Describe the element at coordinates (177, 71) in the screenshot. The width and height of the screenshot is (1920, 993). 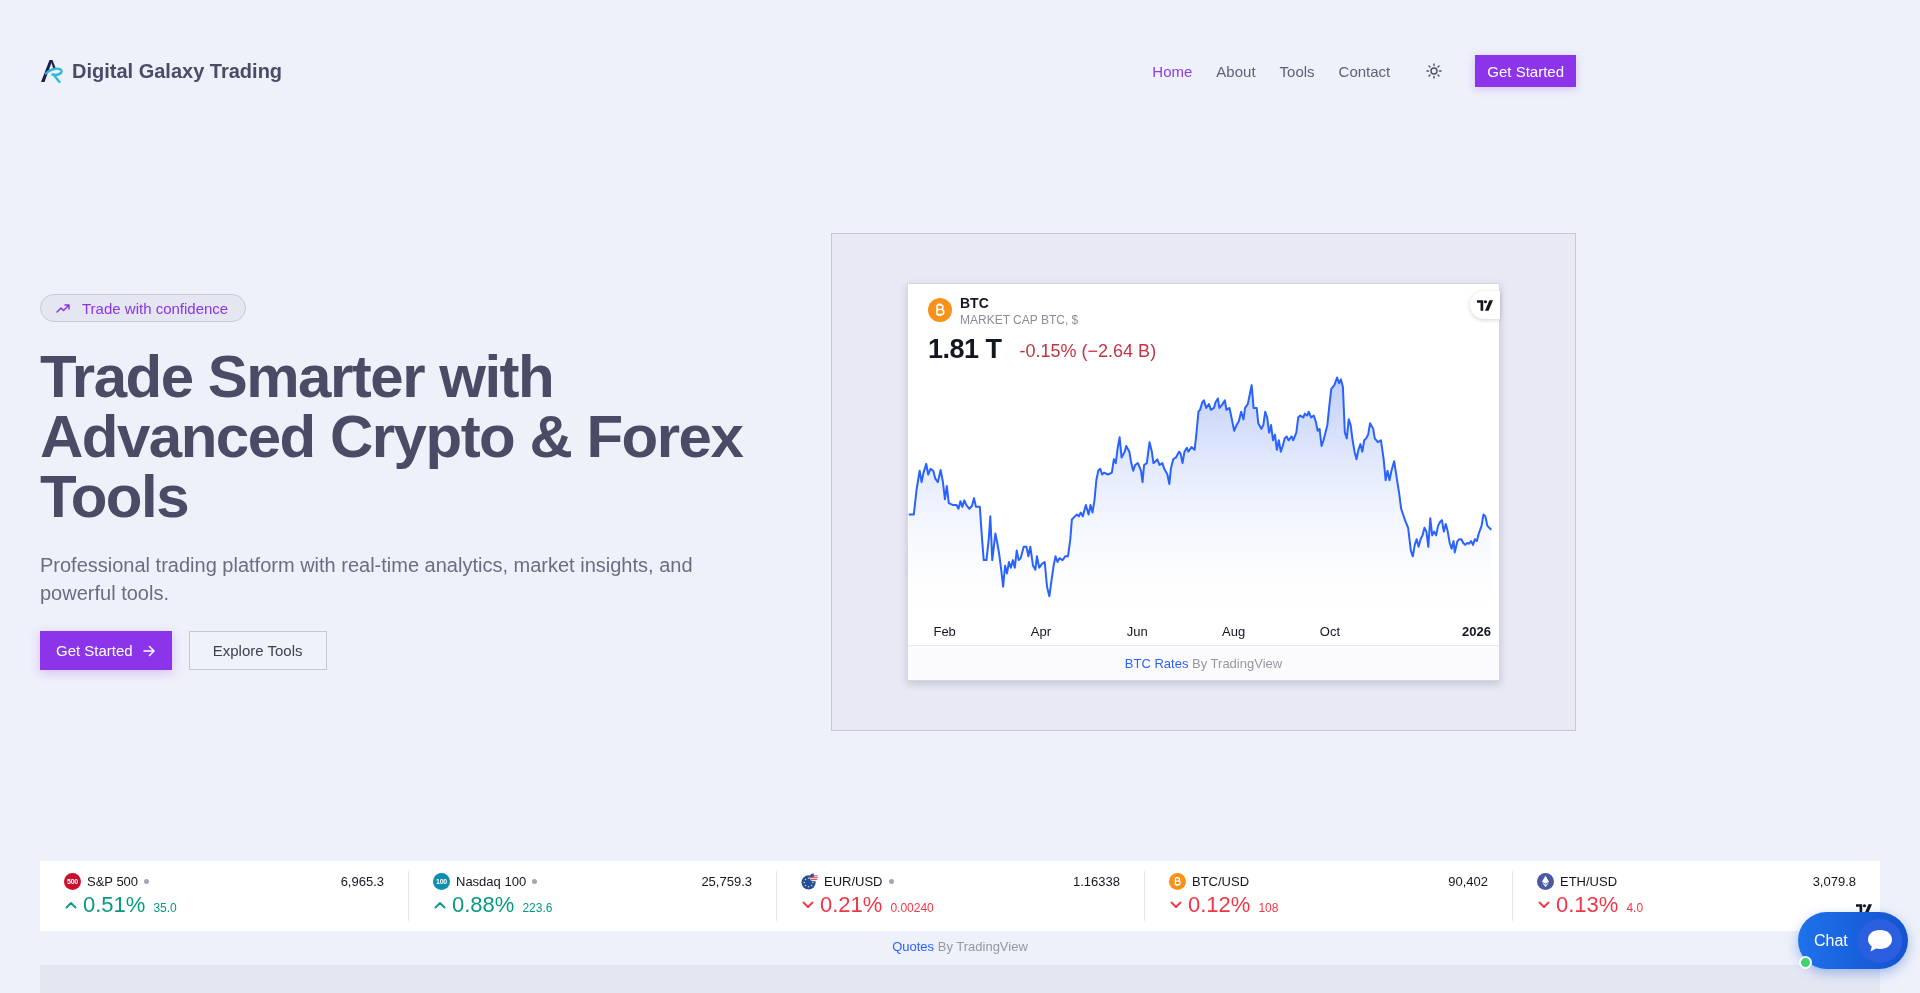
I see `brand-name: Digital Galaxy Trading` at that location.